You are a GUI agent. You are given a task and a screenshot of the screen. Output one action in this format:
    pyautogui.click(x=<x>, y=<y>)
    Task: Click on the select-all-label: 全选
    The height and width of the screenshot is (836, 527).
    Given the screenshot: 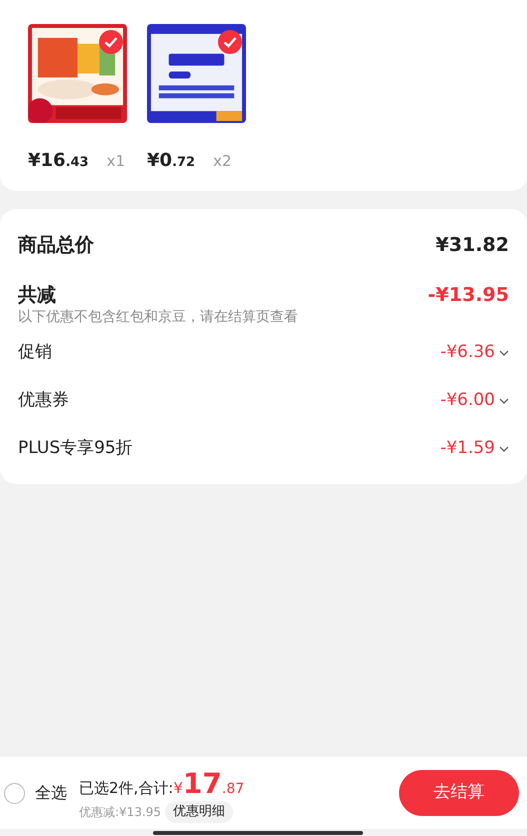 What is the action you would take?
    pyautogui.click(x=51, y=793)
    